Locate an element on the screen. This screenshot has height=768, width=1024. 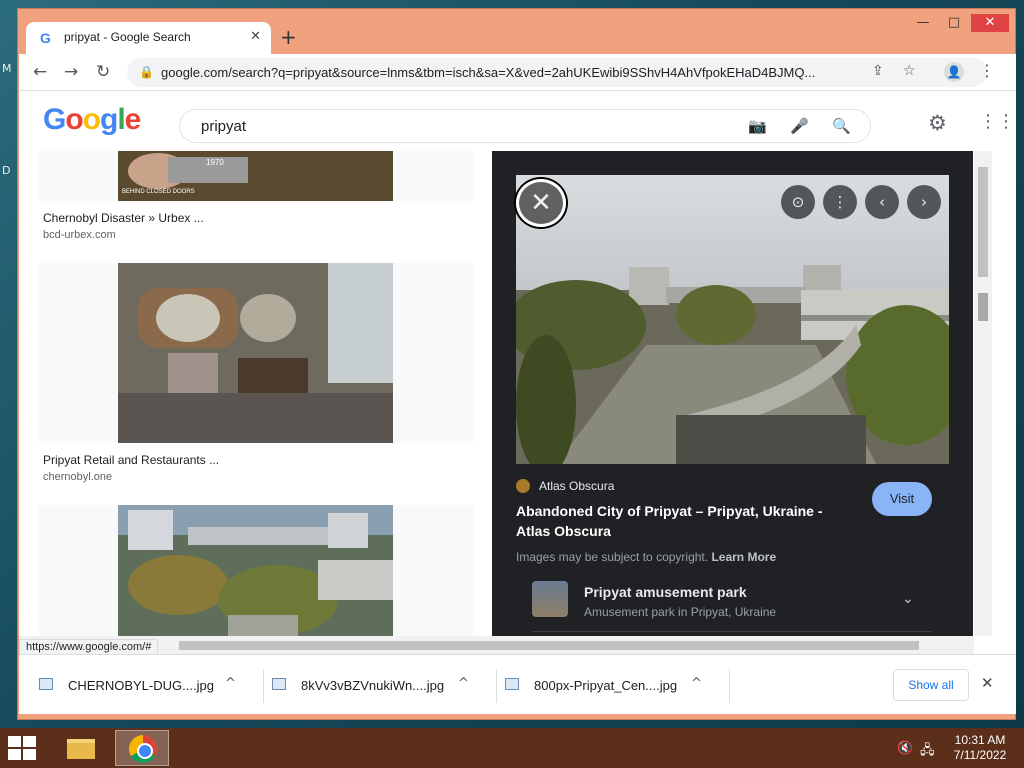
status-bar-url: https://www.google.com/# is located at coordinates (89, 646).